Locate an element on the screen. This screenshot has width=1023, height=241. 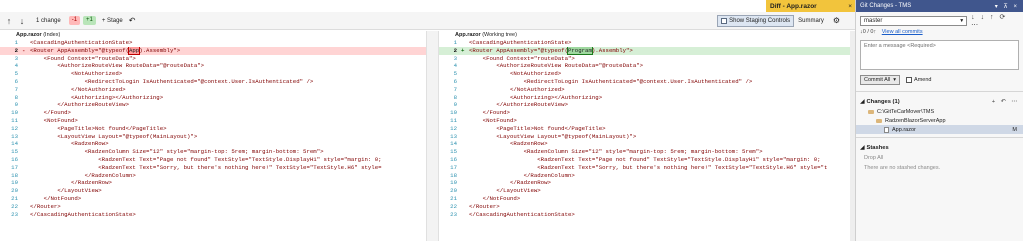
expand-arrow-icon: ◢ is located at coordinates (862, 102).